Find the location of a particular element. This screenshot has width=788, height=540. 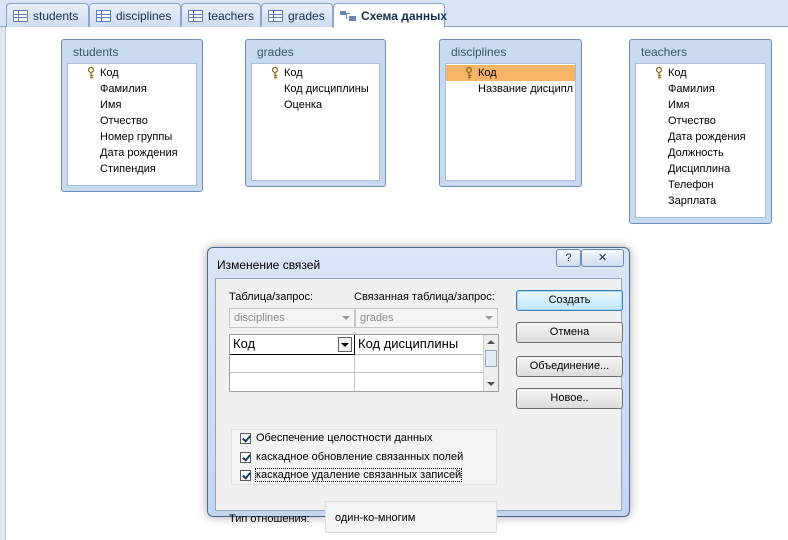

field-name: Код дисциплины is located at coordinates (326, 89).